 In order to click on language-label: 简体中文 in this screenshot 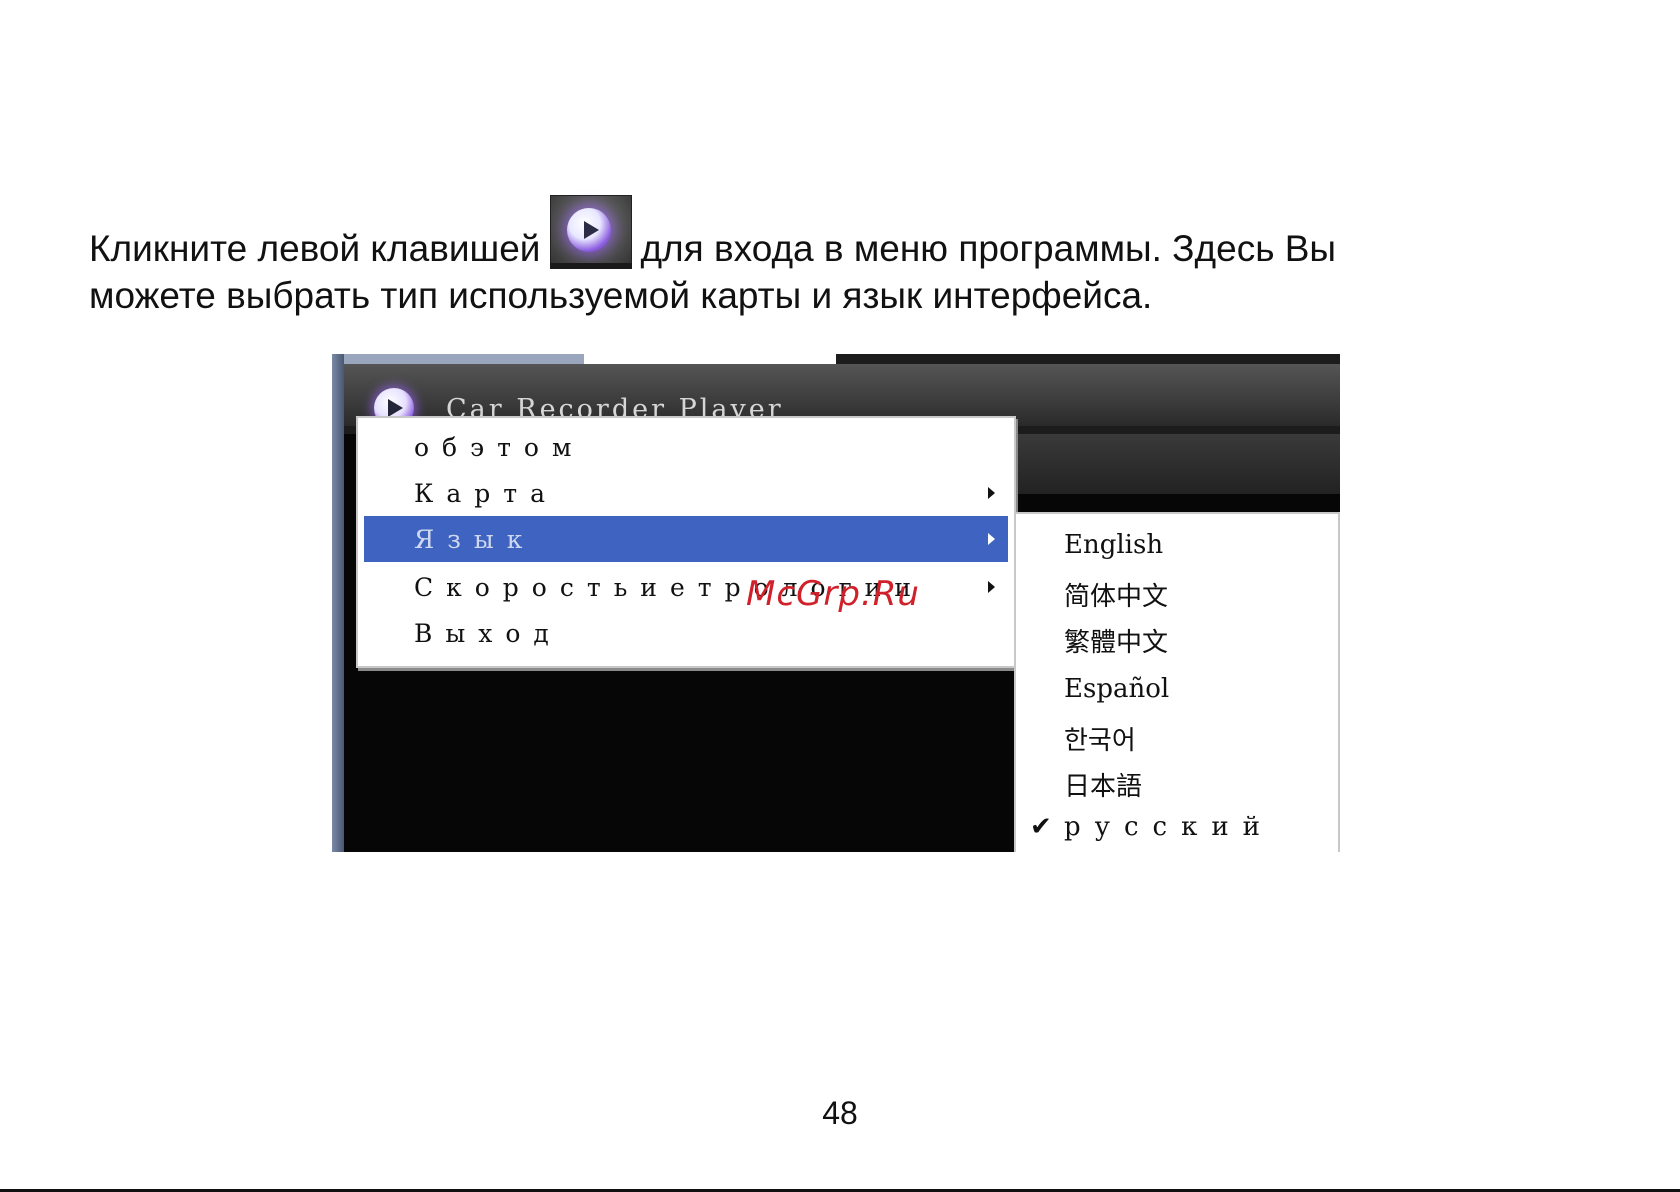, I will do `click(1116, 597)`.